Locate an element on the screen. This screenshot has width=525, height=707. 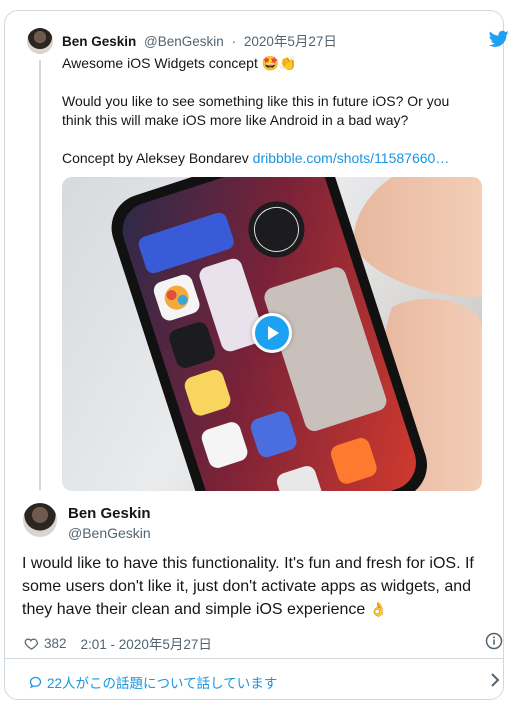
play-video-button is located at coordinates (272, 333).